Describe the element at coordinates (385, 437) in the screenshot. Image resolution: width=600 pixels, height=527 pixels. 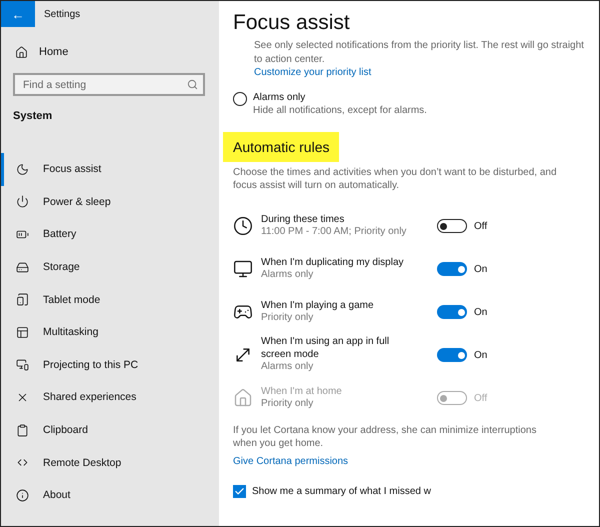
I see `cortana-description: If you let Cortana know your address, she can minimize interruptions when you get home.` at that location.